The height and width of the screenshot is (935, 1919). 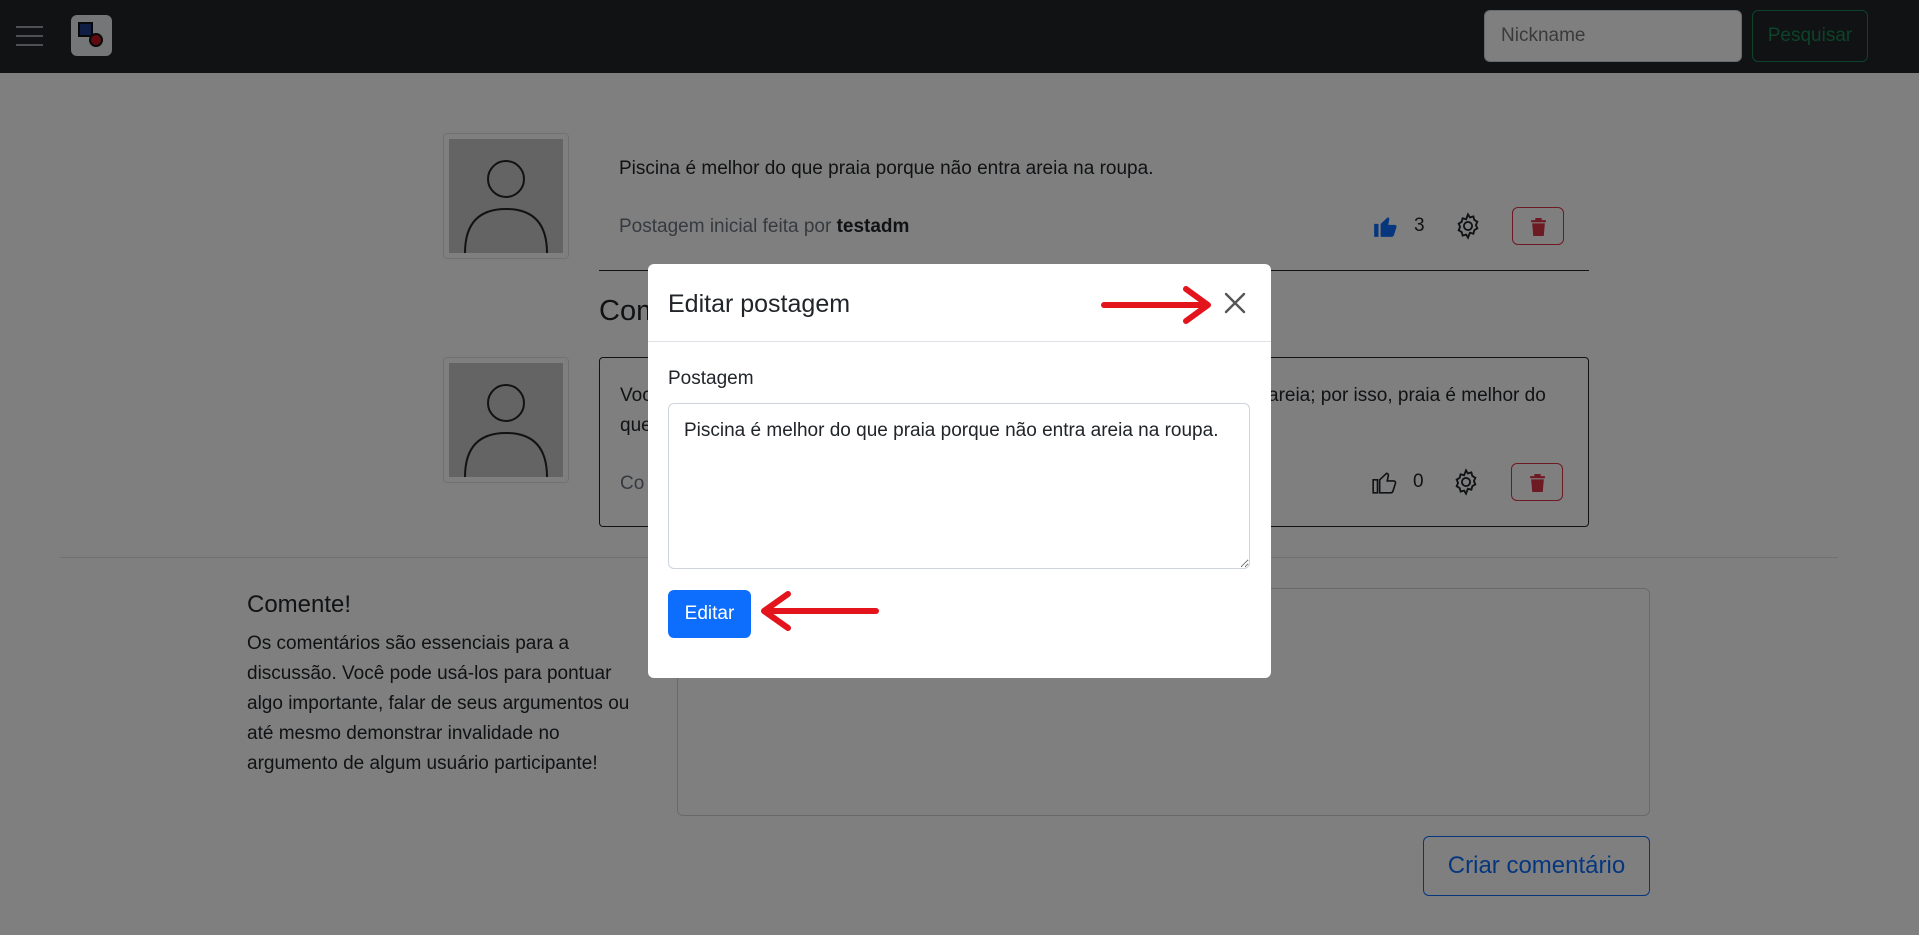 What do you see at coordinates (1156, 305) in the screenshot?
I see `annotation-arrow-right` at bounding box center [1156, 305].